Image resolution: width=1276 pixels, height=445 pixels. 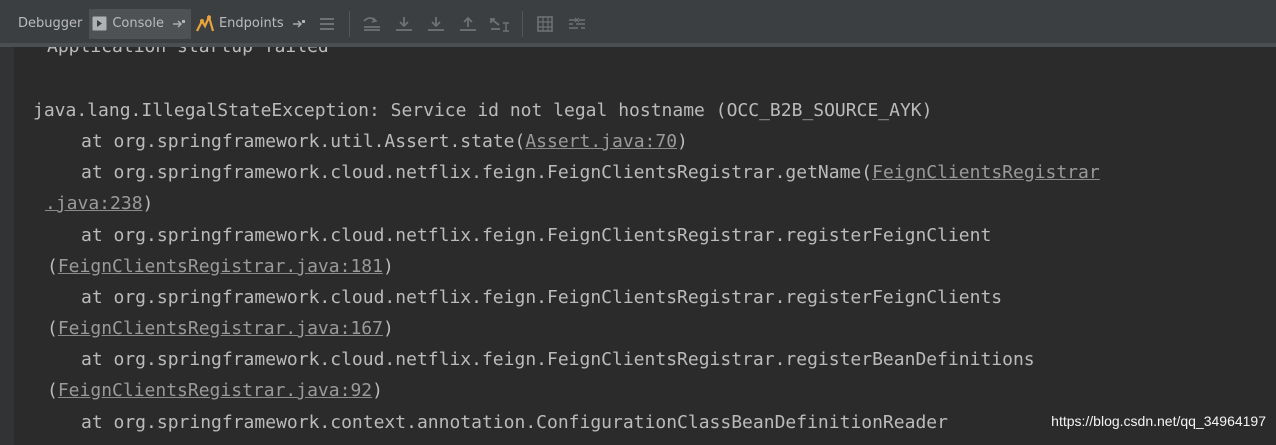 What do you see at coordinates (1158, 421) in the screenshot?
I see `watermark: https://blog.csdn.net/qq_34964197` at bounding box center [1158, 421].